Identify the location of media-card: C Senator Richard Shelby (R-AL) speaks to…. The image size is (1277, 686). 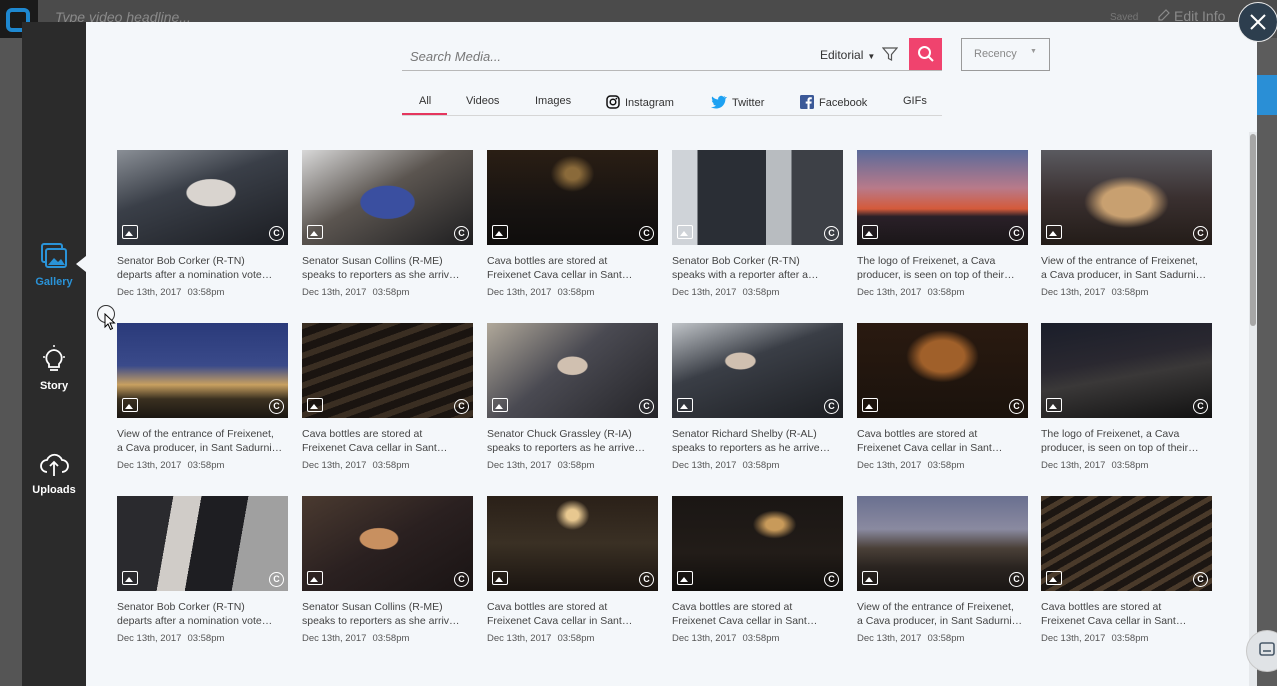
(757, 397).